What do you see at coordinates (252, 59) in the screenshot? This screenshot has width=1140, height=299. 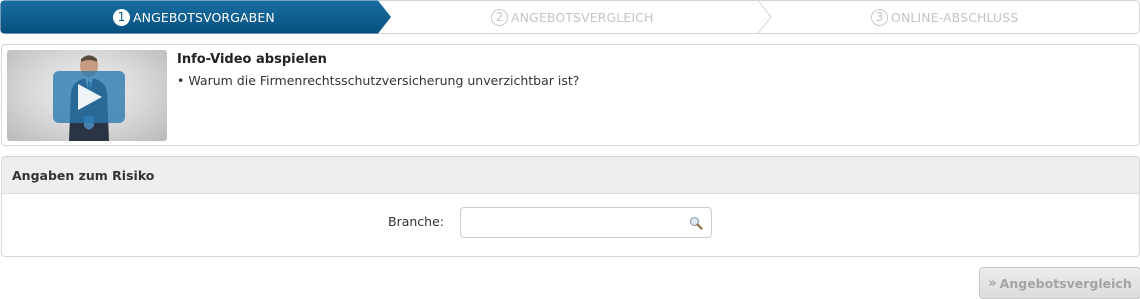 I see `info-video-title: Info-Video abspielen` at bounding box center [252, 59].